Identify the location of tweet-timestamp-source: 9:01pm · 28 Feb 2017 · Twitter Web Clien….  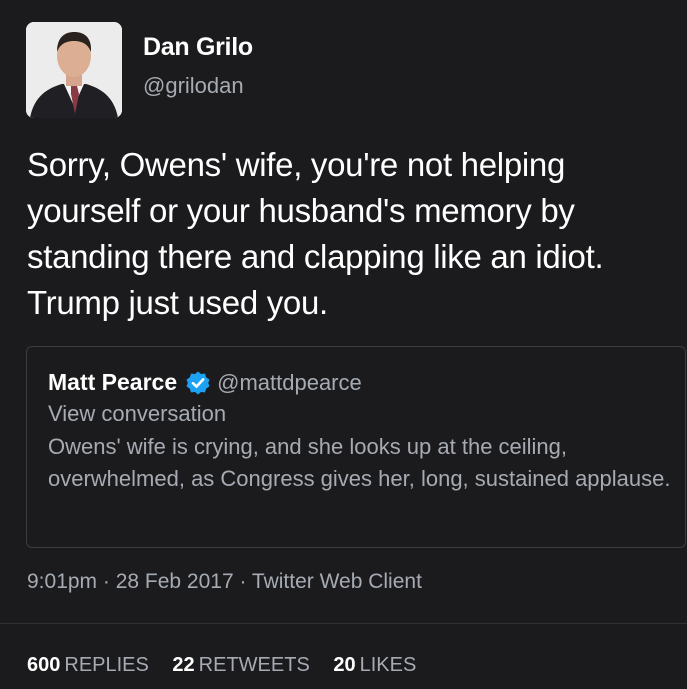
(224, 582).